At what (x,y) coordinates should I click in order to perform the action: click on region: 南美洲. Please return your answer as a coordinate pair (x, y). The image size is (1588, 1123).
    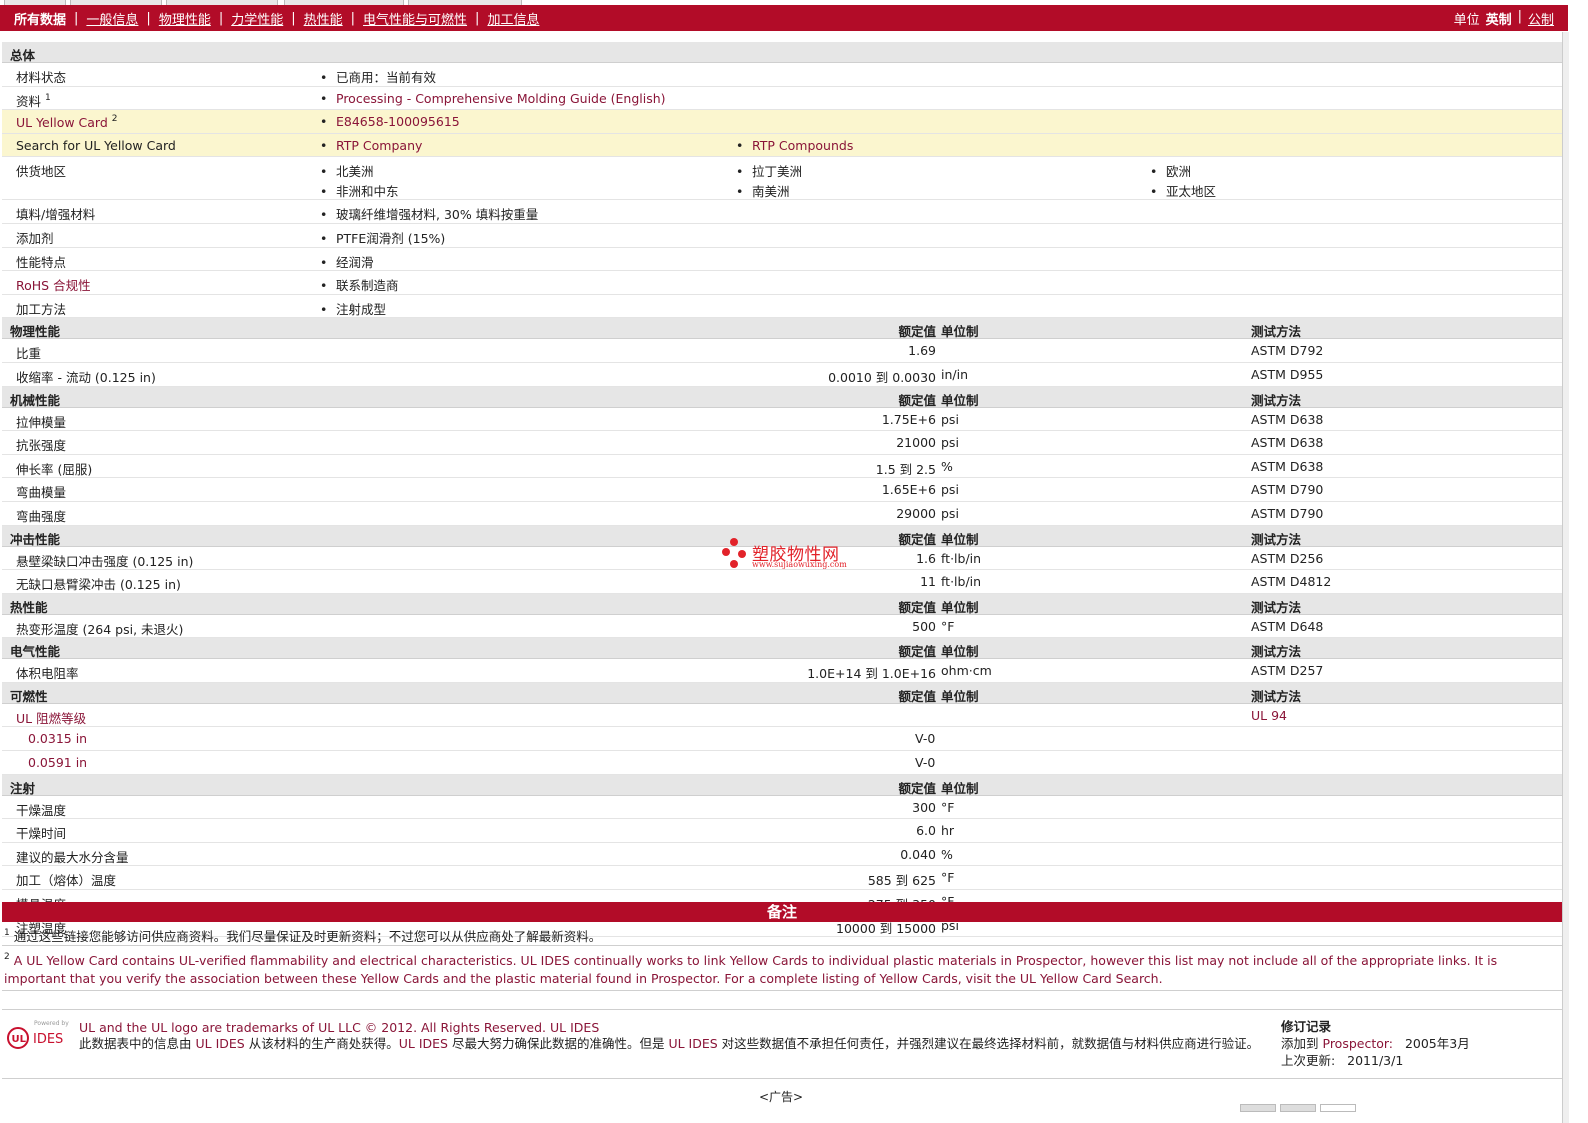
    Looking at the image, I should click on (763, 190).